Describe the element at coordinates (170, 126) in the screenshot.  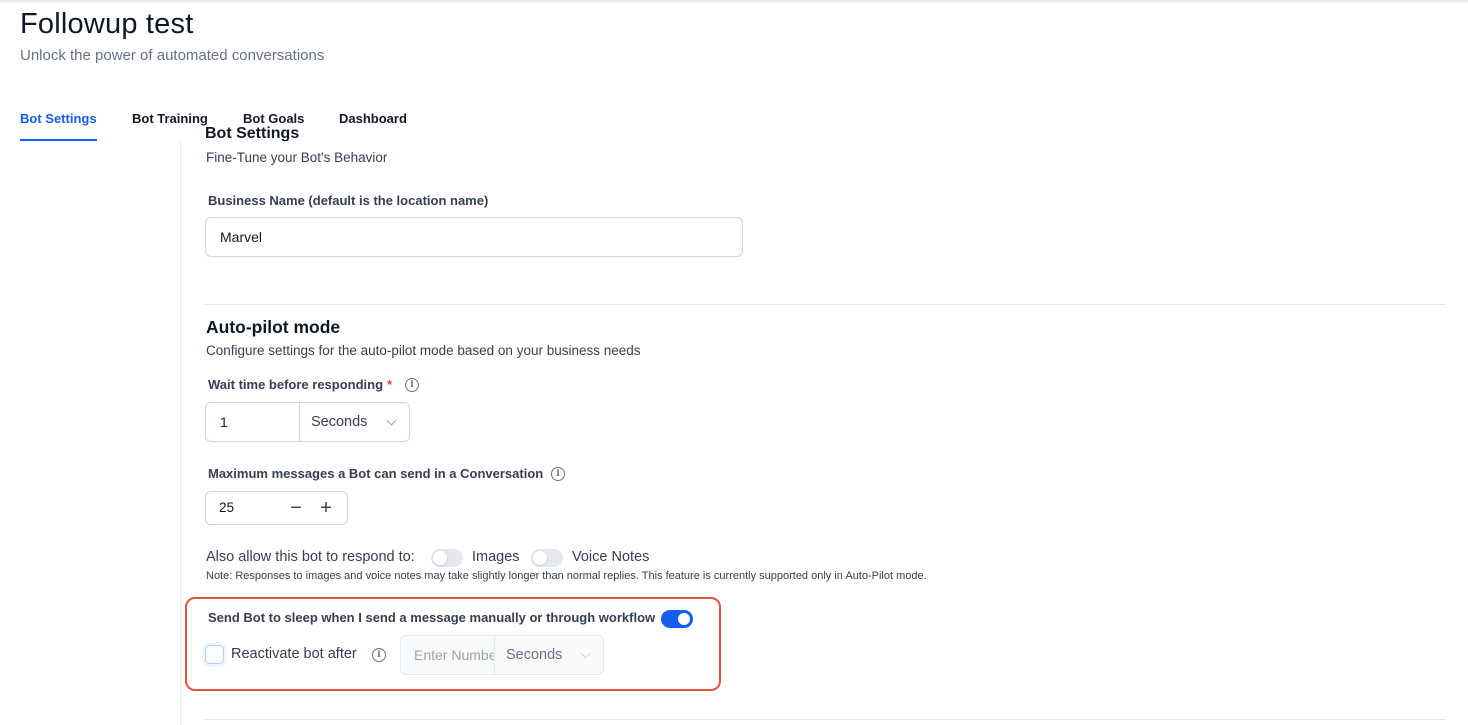
I see `tab-bot-training: Bot Training` at that location.